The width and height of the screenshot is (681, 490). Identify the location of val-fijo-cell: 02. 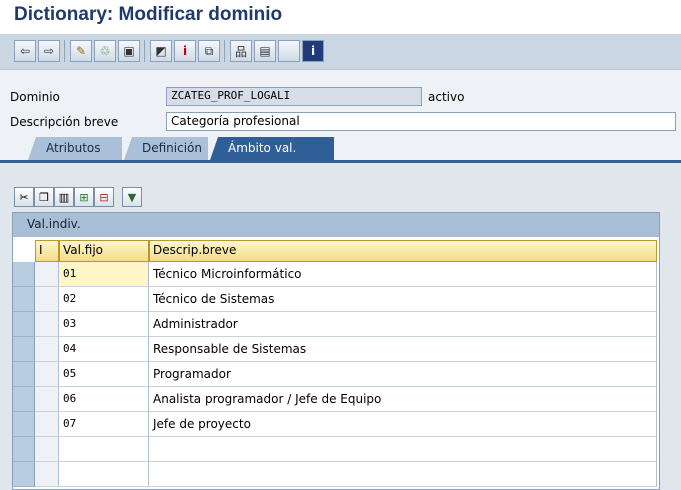
(104, 299).